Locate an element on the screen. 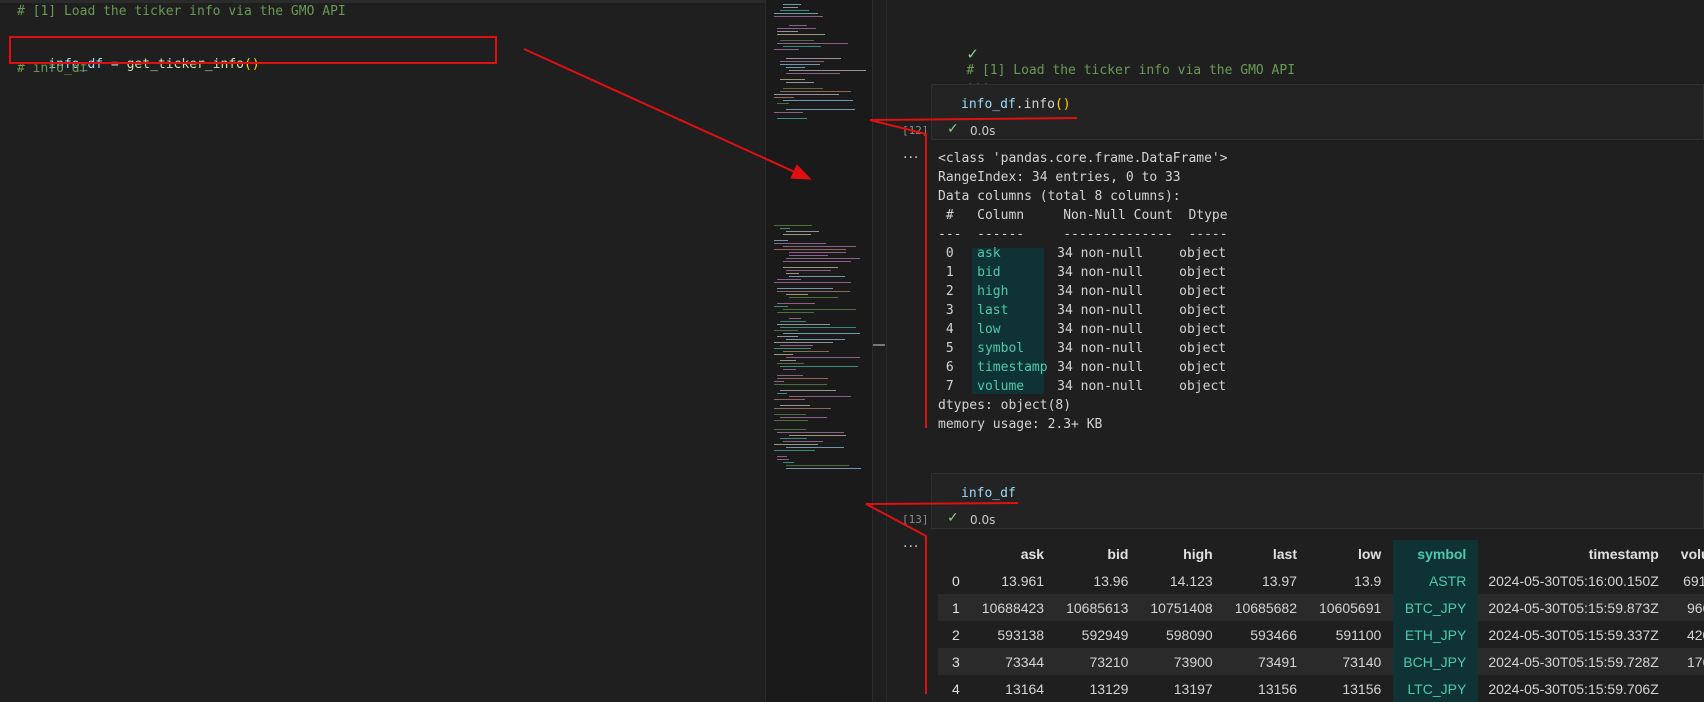  cell-13-code: info_df is located at coordinates (988, 493).